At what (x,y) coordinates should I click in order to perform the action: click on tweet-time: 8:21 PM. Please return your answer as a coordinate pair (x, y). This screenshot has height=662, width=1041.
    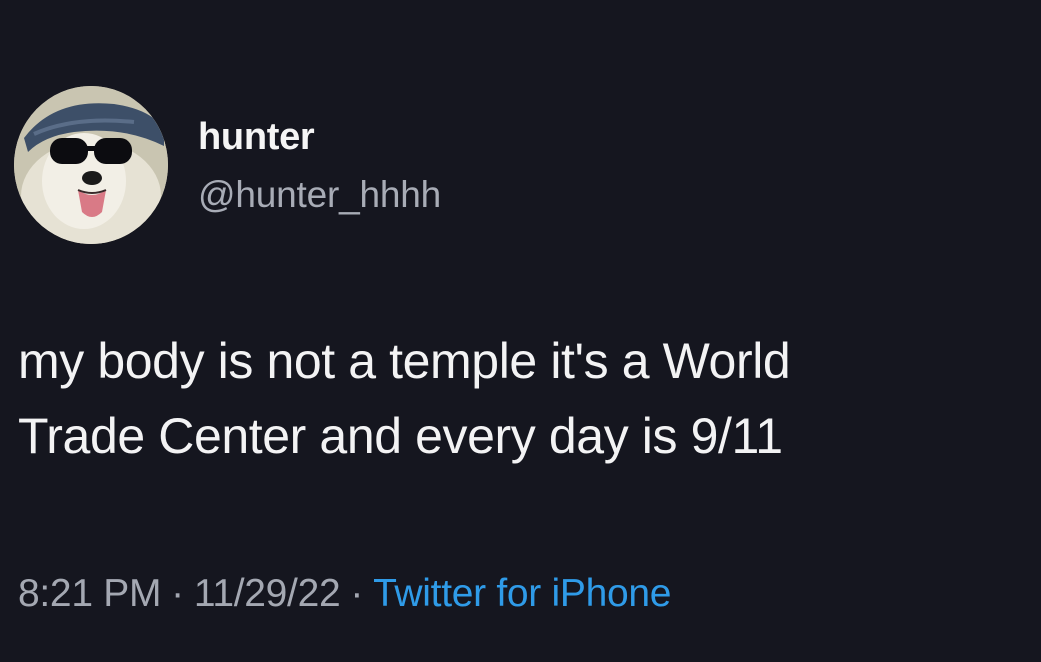
    Looking at the image, I should click on (89, 593).